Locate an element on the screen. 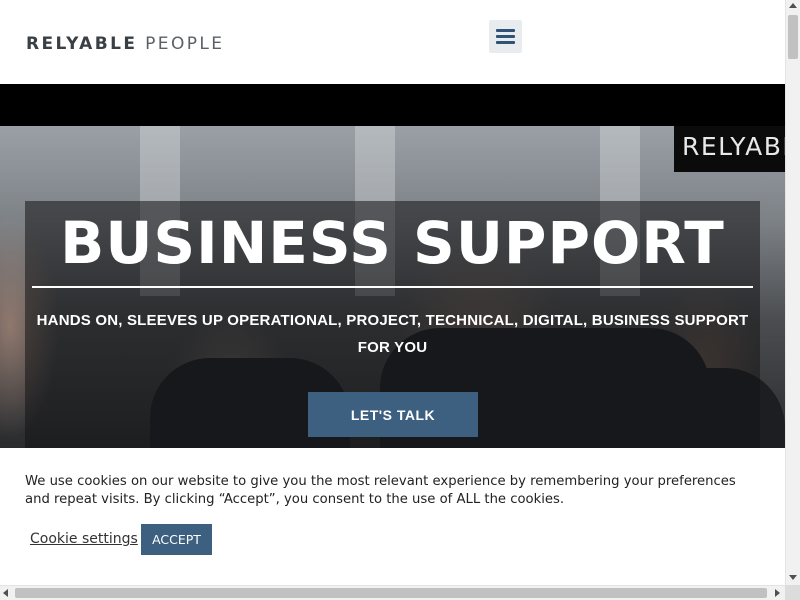 The width and height of the screenshot is (800, 600). site-header: RELYABLE PEOPLE is located at coordinates (392, 42).